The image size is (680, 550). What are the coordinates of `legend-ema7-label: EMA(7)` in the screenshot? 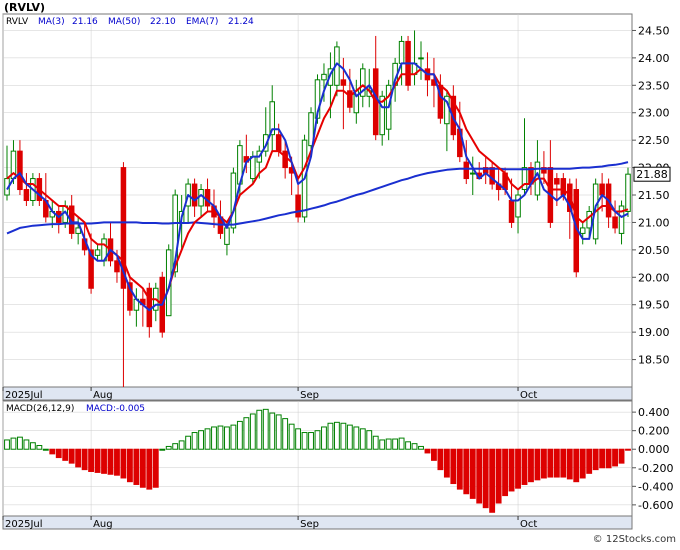 It's located at (202, 22).